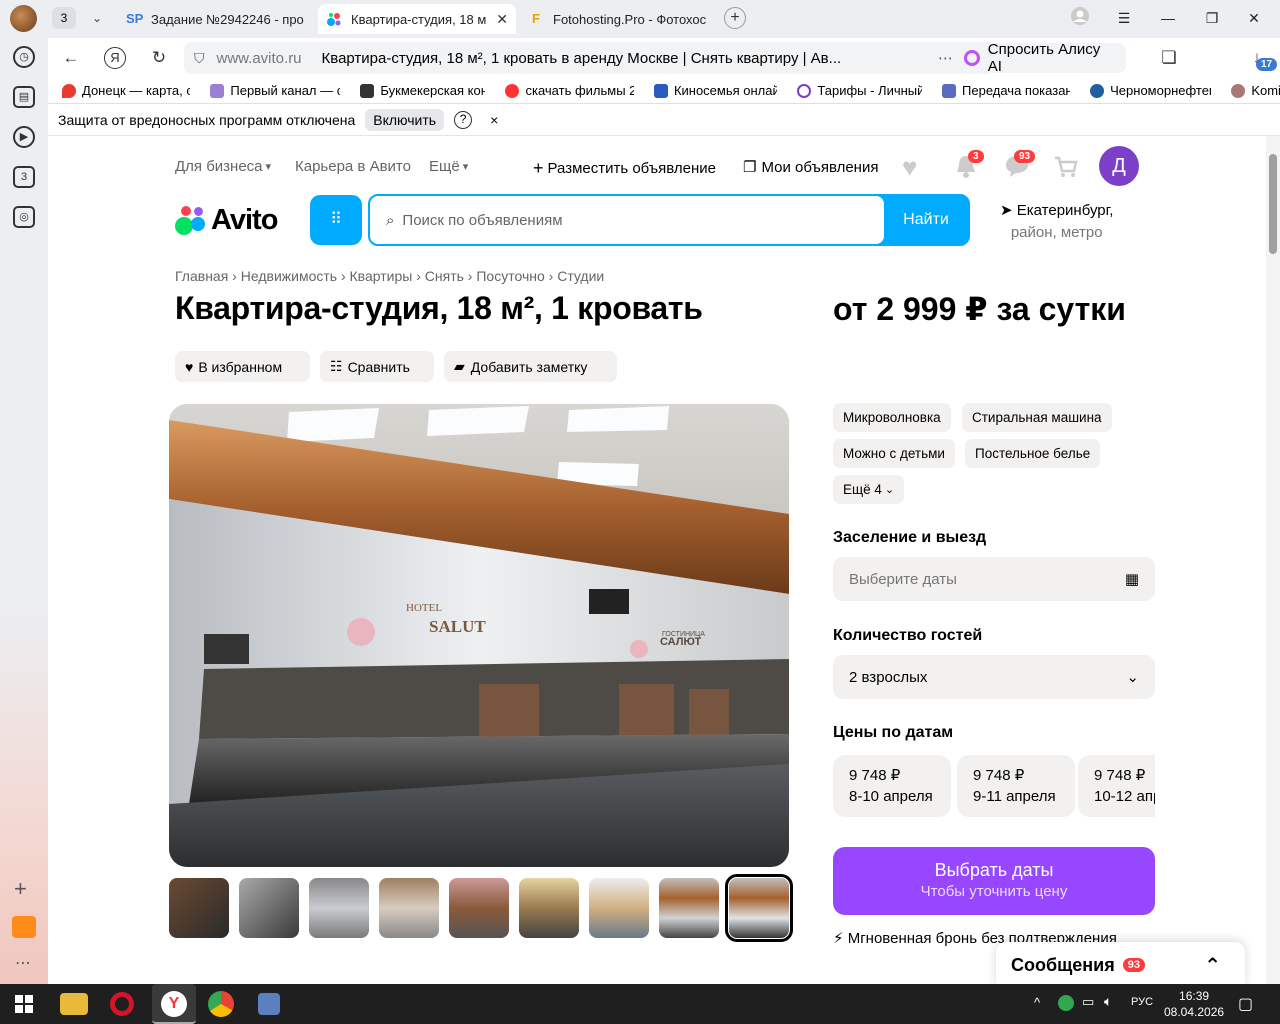  Describe the element at coordinates (24, 217) in the screenshot. I see `screenshot-icon: ◎` at that location.